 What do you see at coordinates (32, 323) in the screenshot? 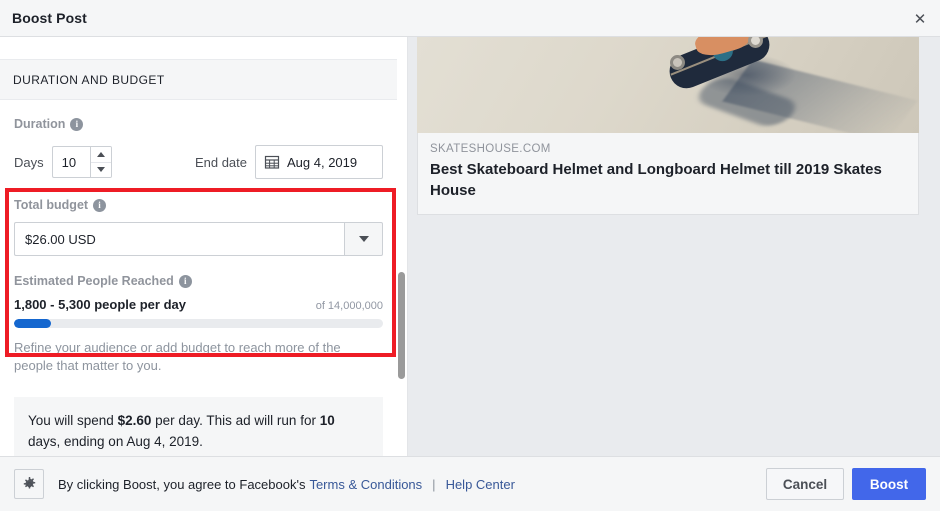
I see `reach-progress-fill` at bounding box center [32, 323].